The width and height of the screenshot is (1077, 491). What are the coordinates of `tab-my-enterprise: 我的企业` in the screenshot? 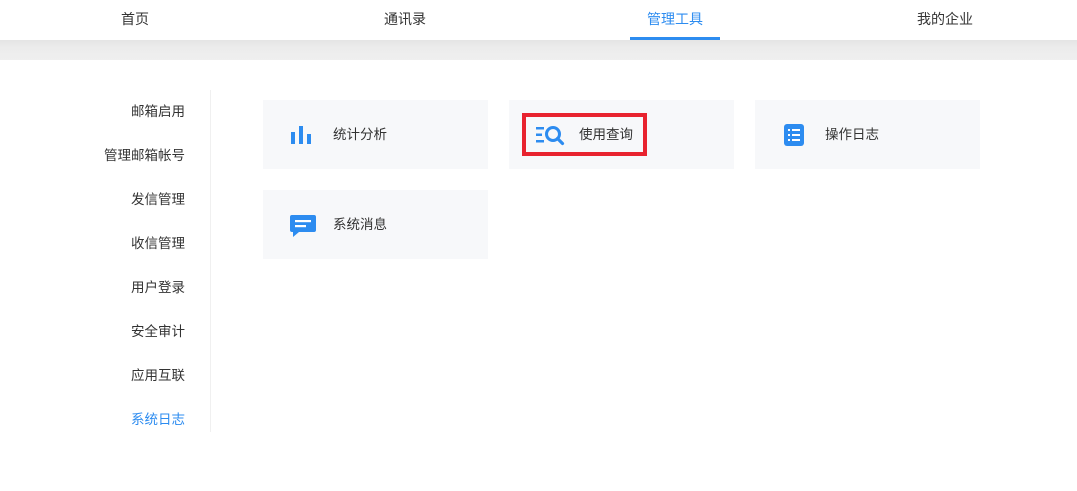 It's located at (945, 20).